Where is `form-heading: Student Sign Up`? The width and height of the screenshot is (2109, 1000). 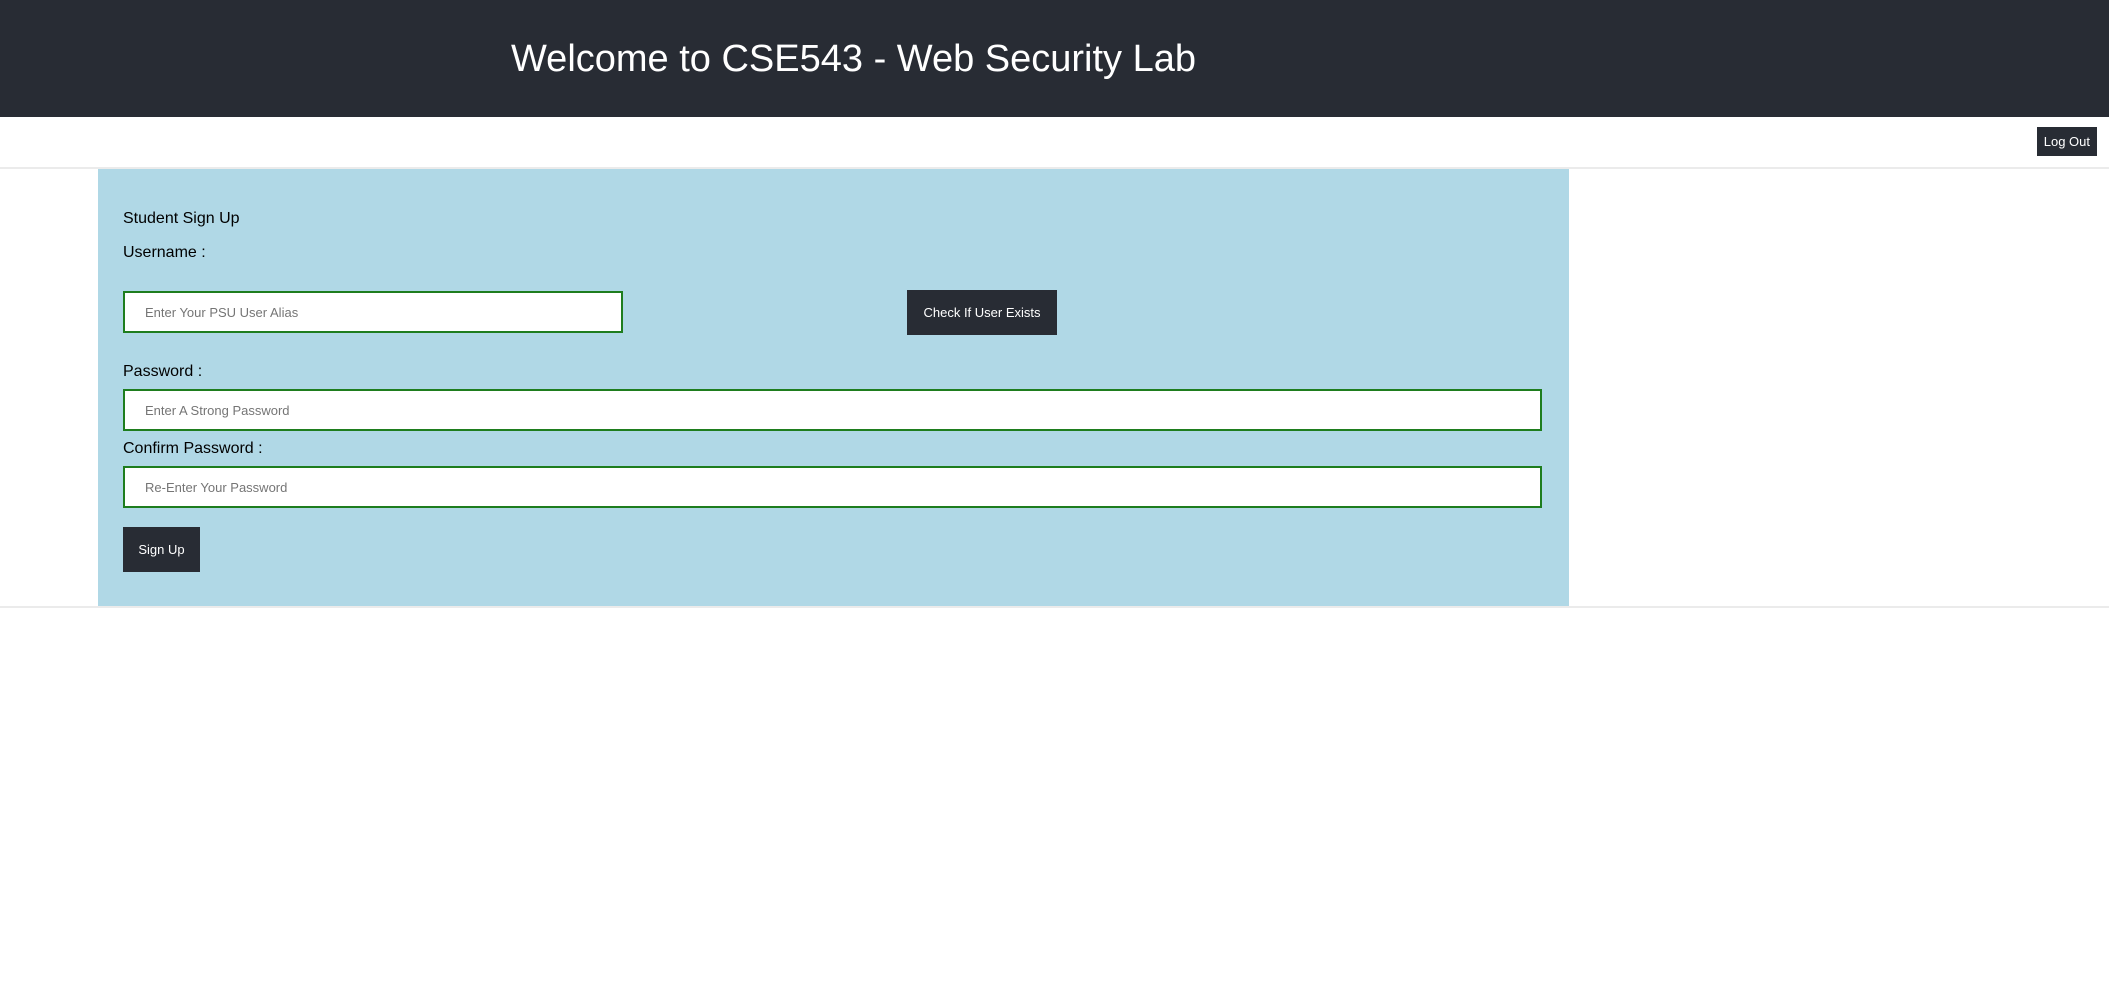 form-heading: Student Sign Up is located at coordinates (181, 218).